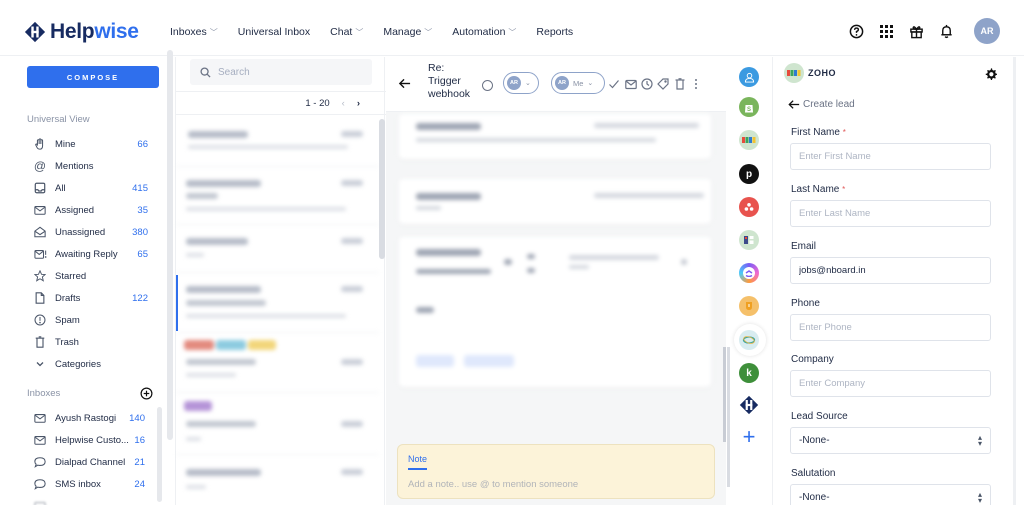 Image resolution: width=1024 pixels, height=527 pixels. Describe the element at coordinates (90, 342) in the screenshot. I see `sidebar-item-trash: Trash` at that location.